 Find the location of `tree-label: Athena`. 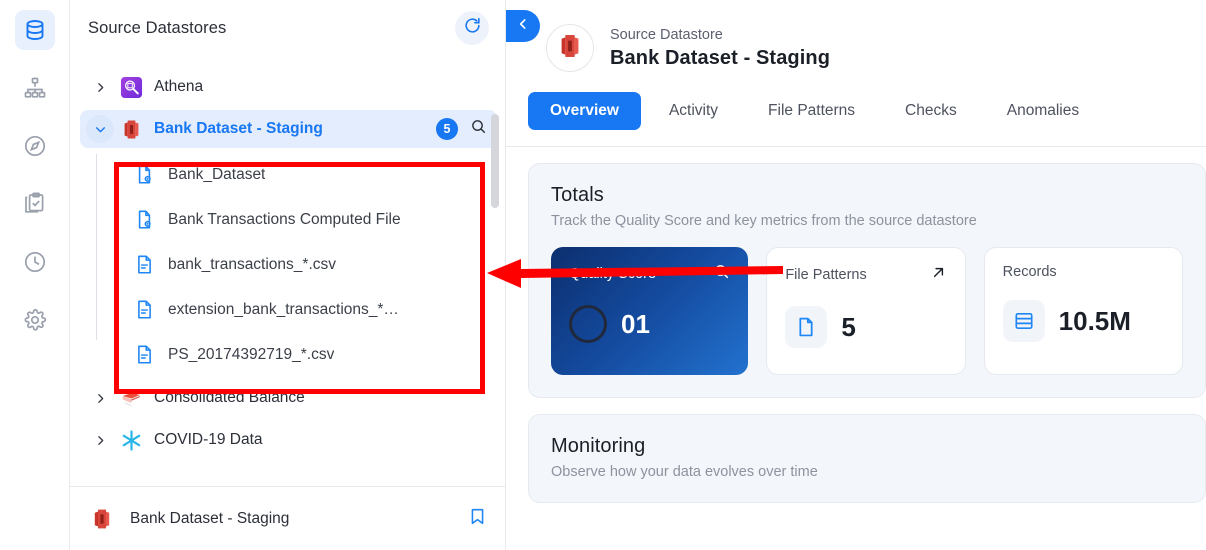

tree-label: Athena is located at coordinates (179, 86).